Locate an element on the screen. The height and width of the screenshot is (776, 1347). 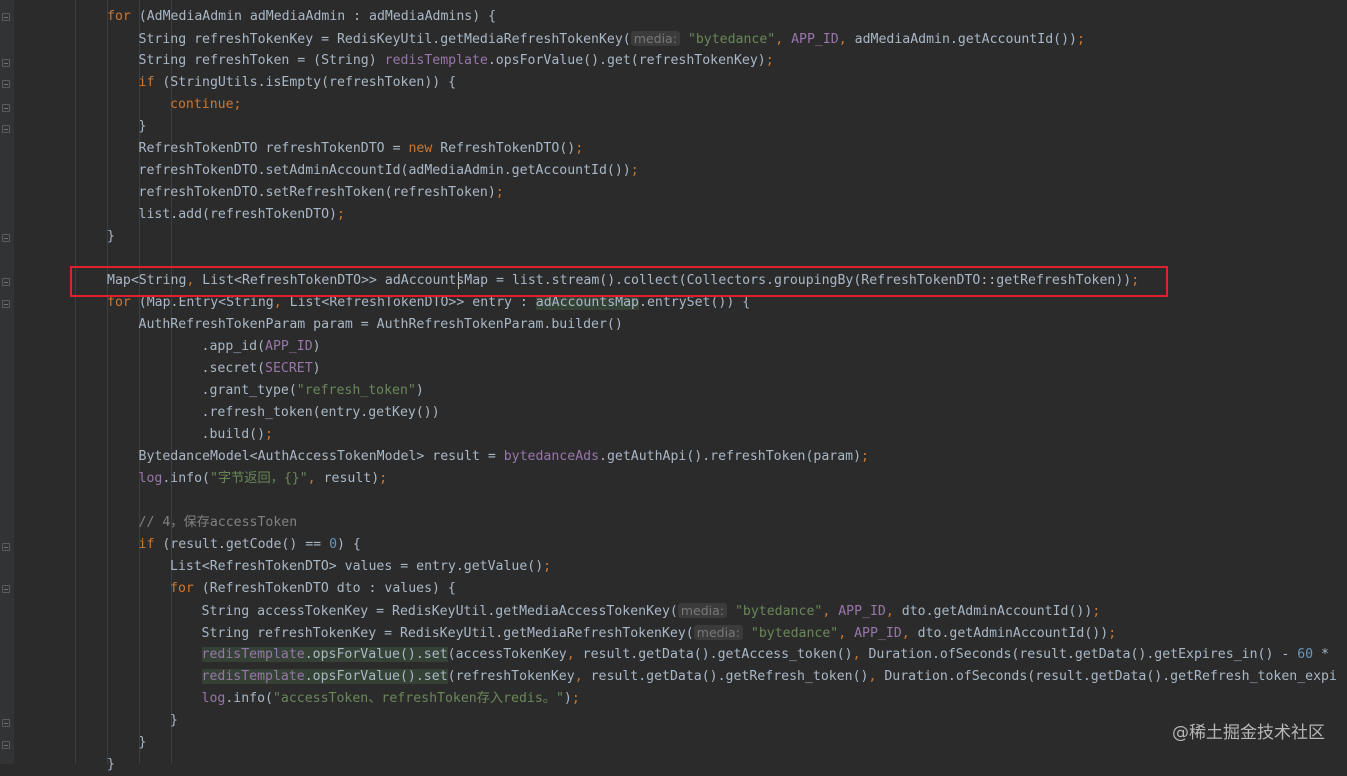
code-line: .build(); is located at coordinates (237, 435).